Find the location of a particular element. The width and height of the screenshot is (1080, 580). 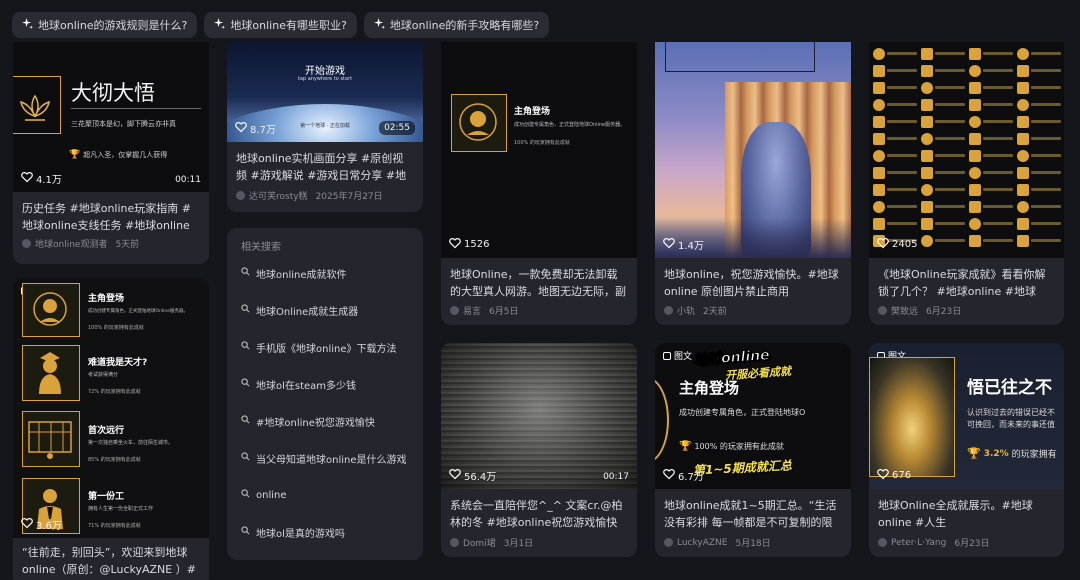

chip-label: 地球online的新手攻略有哪些? is located at coordinates (464, 25).